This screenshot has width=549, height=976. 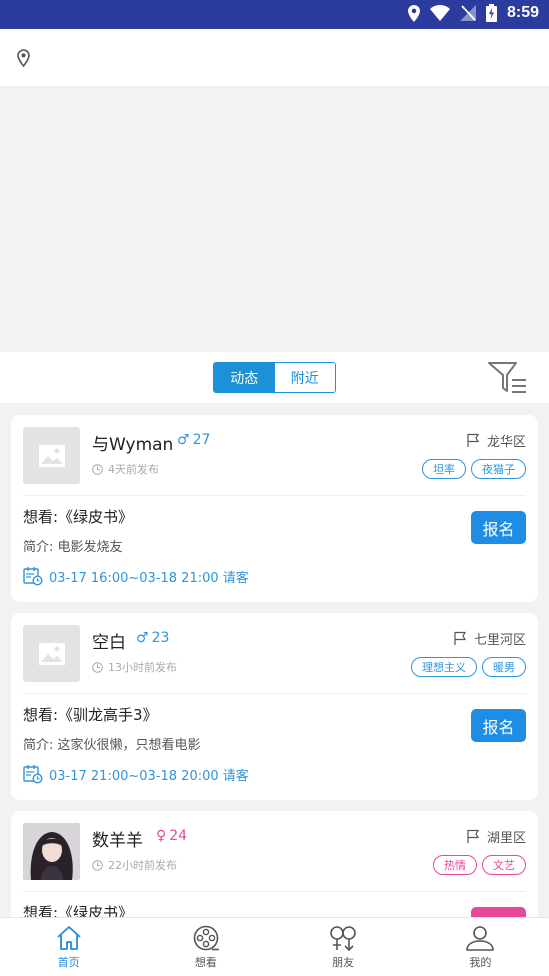 I want to click on intro-text: 简介: 这家伙很懒，只想看电影, so click(x=112, y=745).